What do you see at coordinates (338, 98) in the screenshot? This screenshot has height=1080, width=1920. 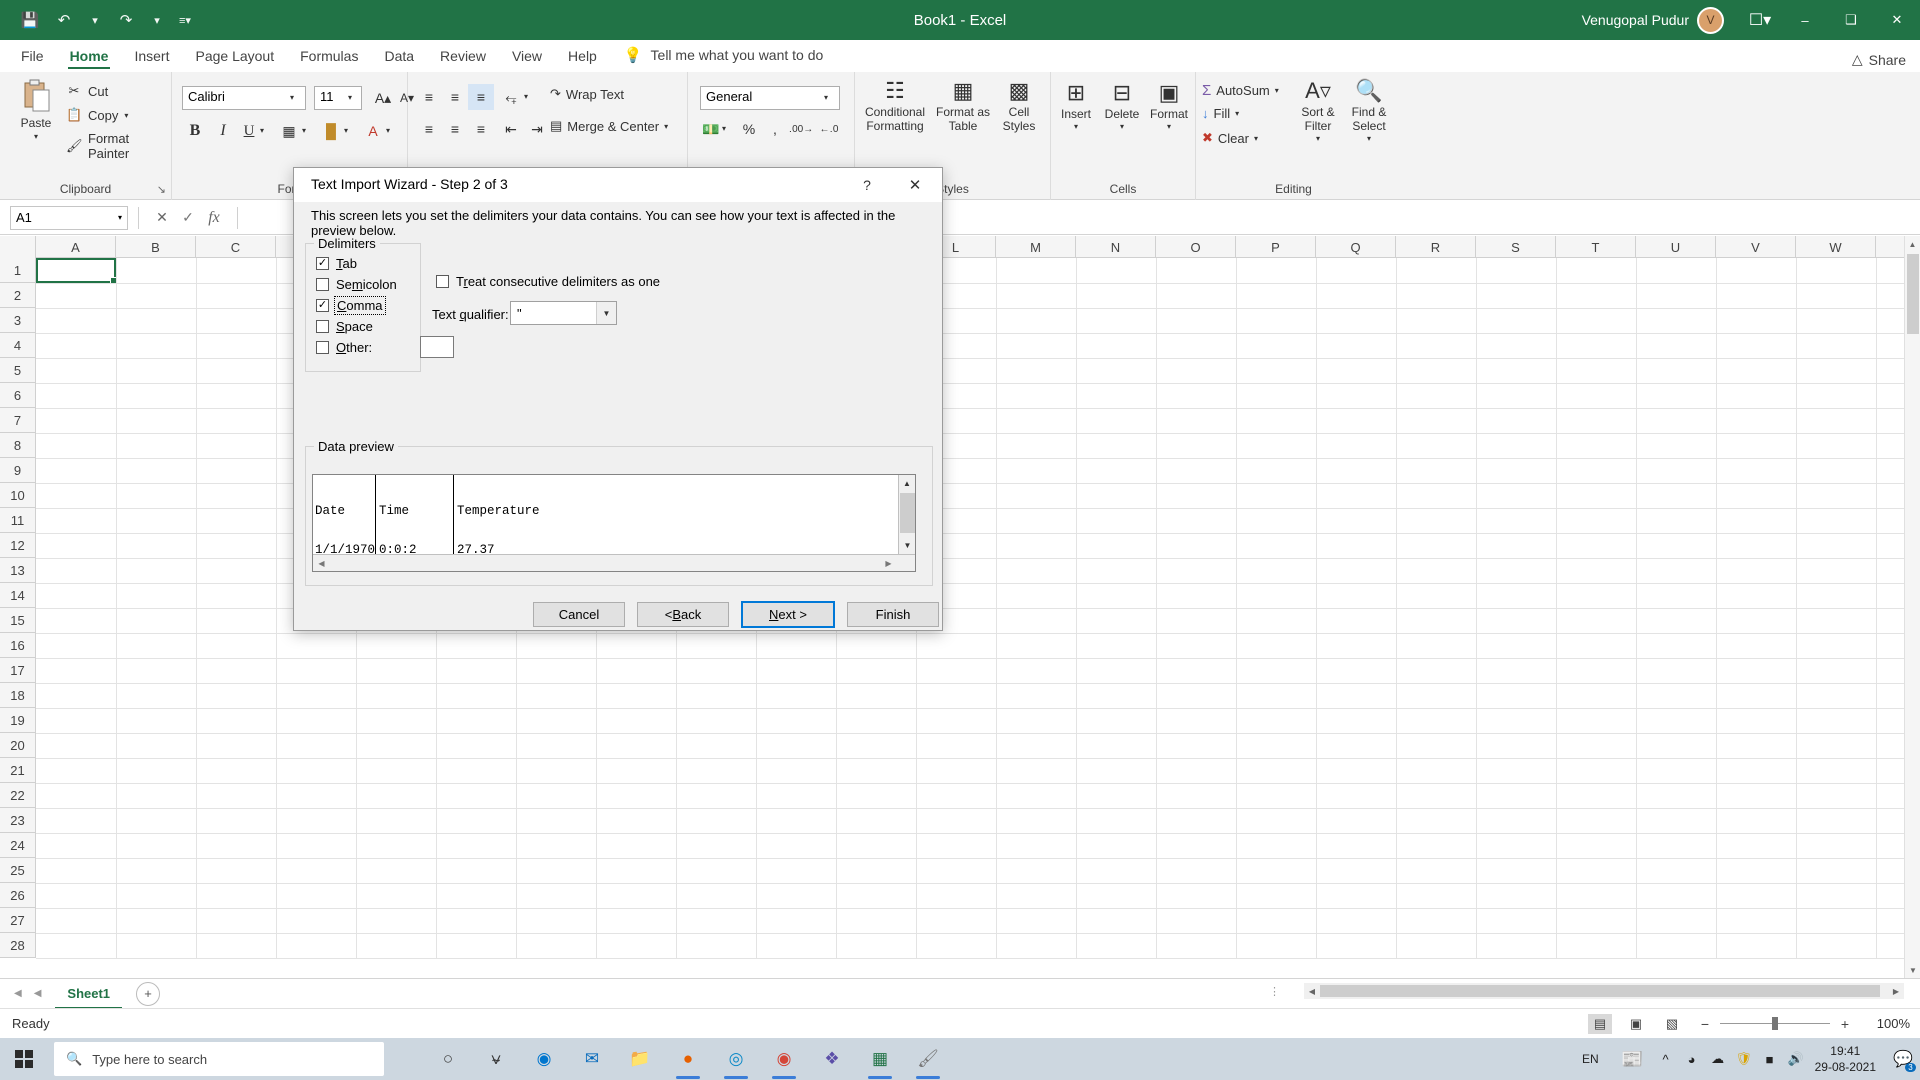 I see `font-size-input: 11` at bounding box center [338, 98].